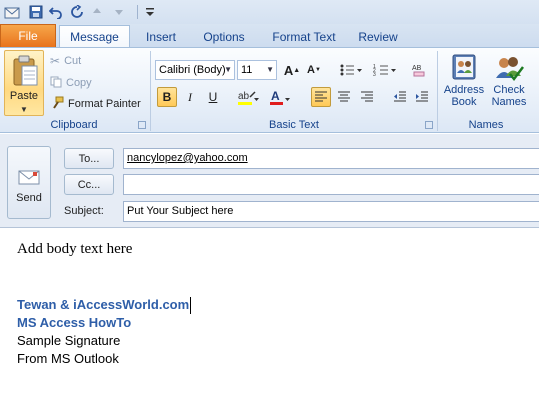 The height and width of the screenshot is (401, 539). I want to click on basic-text-dialog-launcher-icon, so click(429, 125).